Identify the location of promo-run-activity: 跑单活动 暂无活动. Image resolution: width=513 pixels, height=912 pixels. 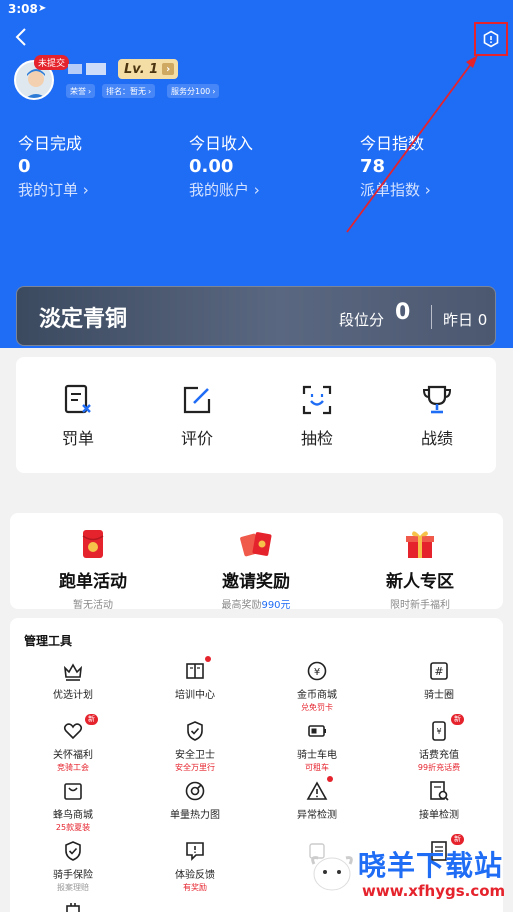
(93, 569).